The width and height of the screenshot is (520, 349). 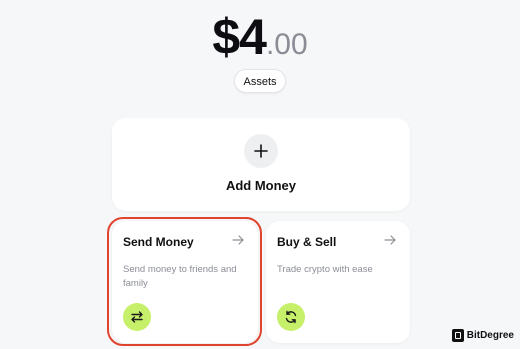 What do you see at coordinates (286, 44) in the screenshot?
I see `balance-cents: .00` at bounding box center [286, 44].